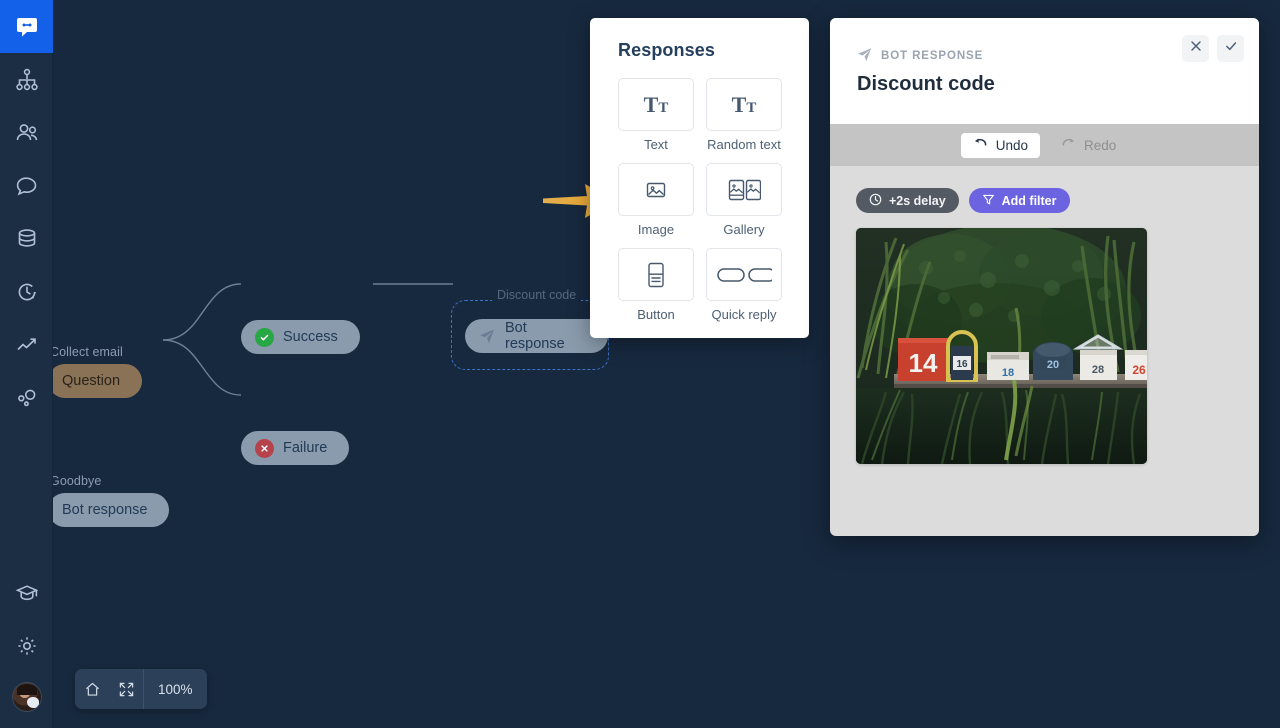  I want to click on integrations-icon, so click(27, 398).